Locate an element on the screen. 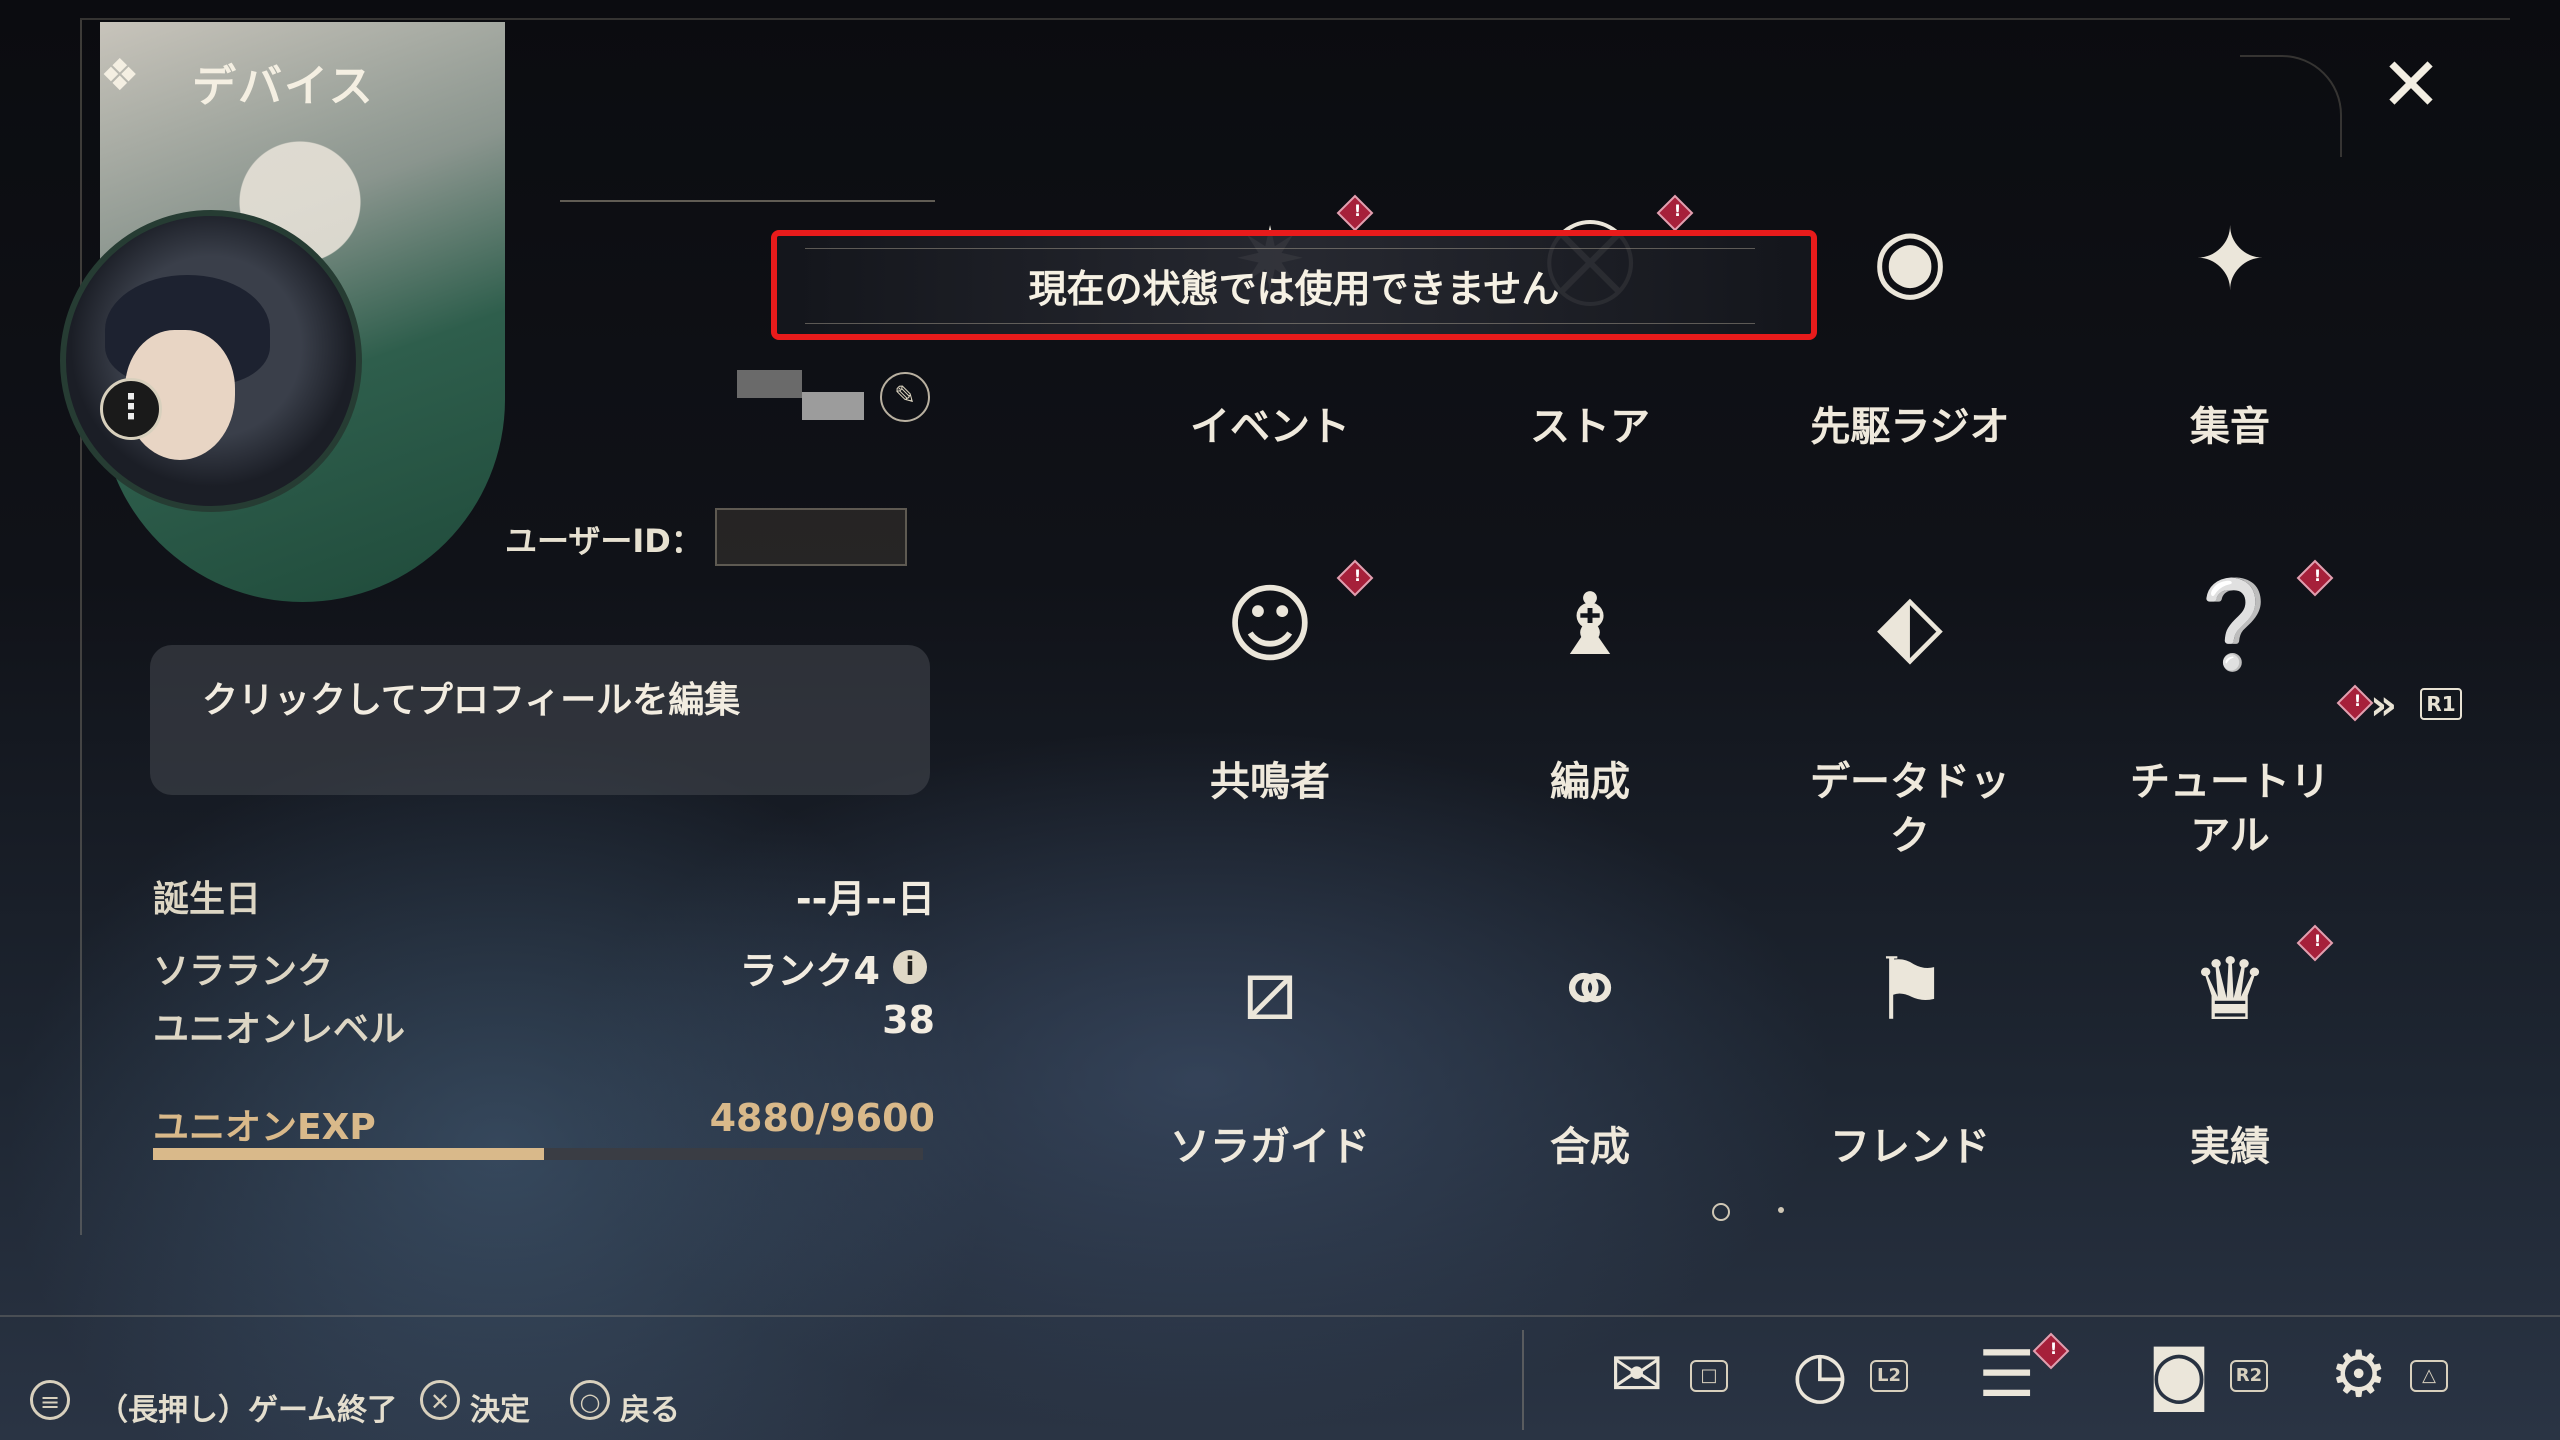 This screenshot has width=2560, height=1440. friend-icon: ⚑ is located at coordinates (1910, 990).